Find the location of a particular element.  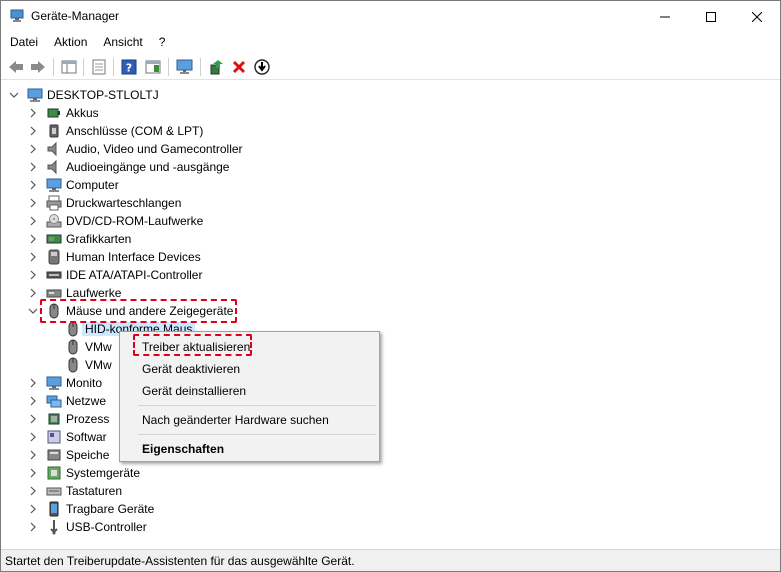

tree-category: Audioeingänge und -ausgänge is located at coordinates (151, 167).